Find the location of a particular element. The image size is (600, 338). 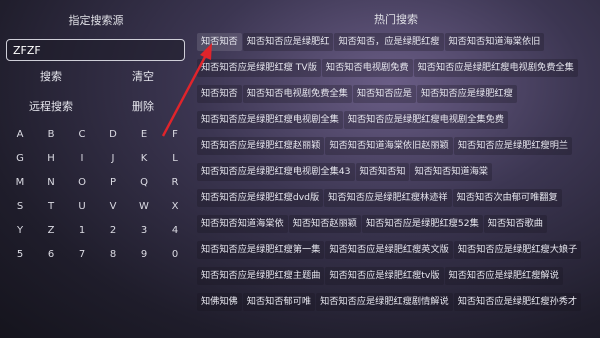

red-arrow-annotation is located at coordinates (186, 90).